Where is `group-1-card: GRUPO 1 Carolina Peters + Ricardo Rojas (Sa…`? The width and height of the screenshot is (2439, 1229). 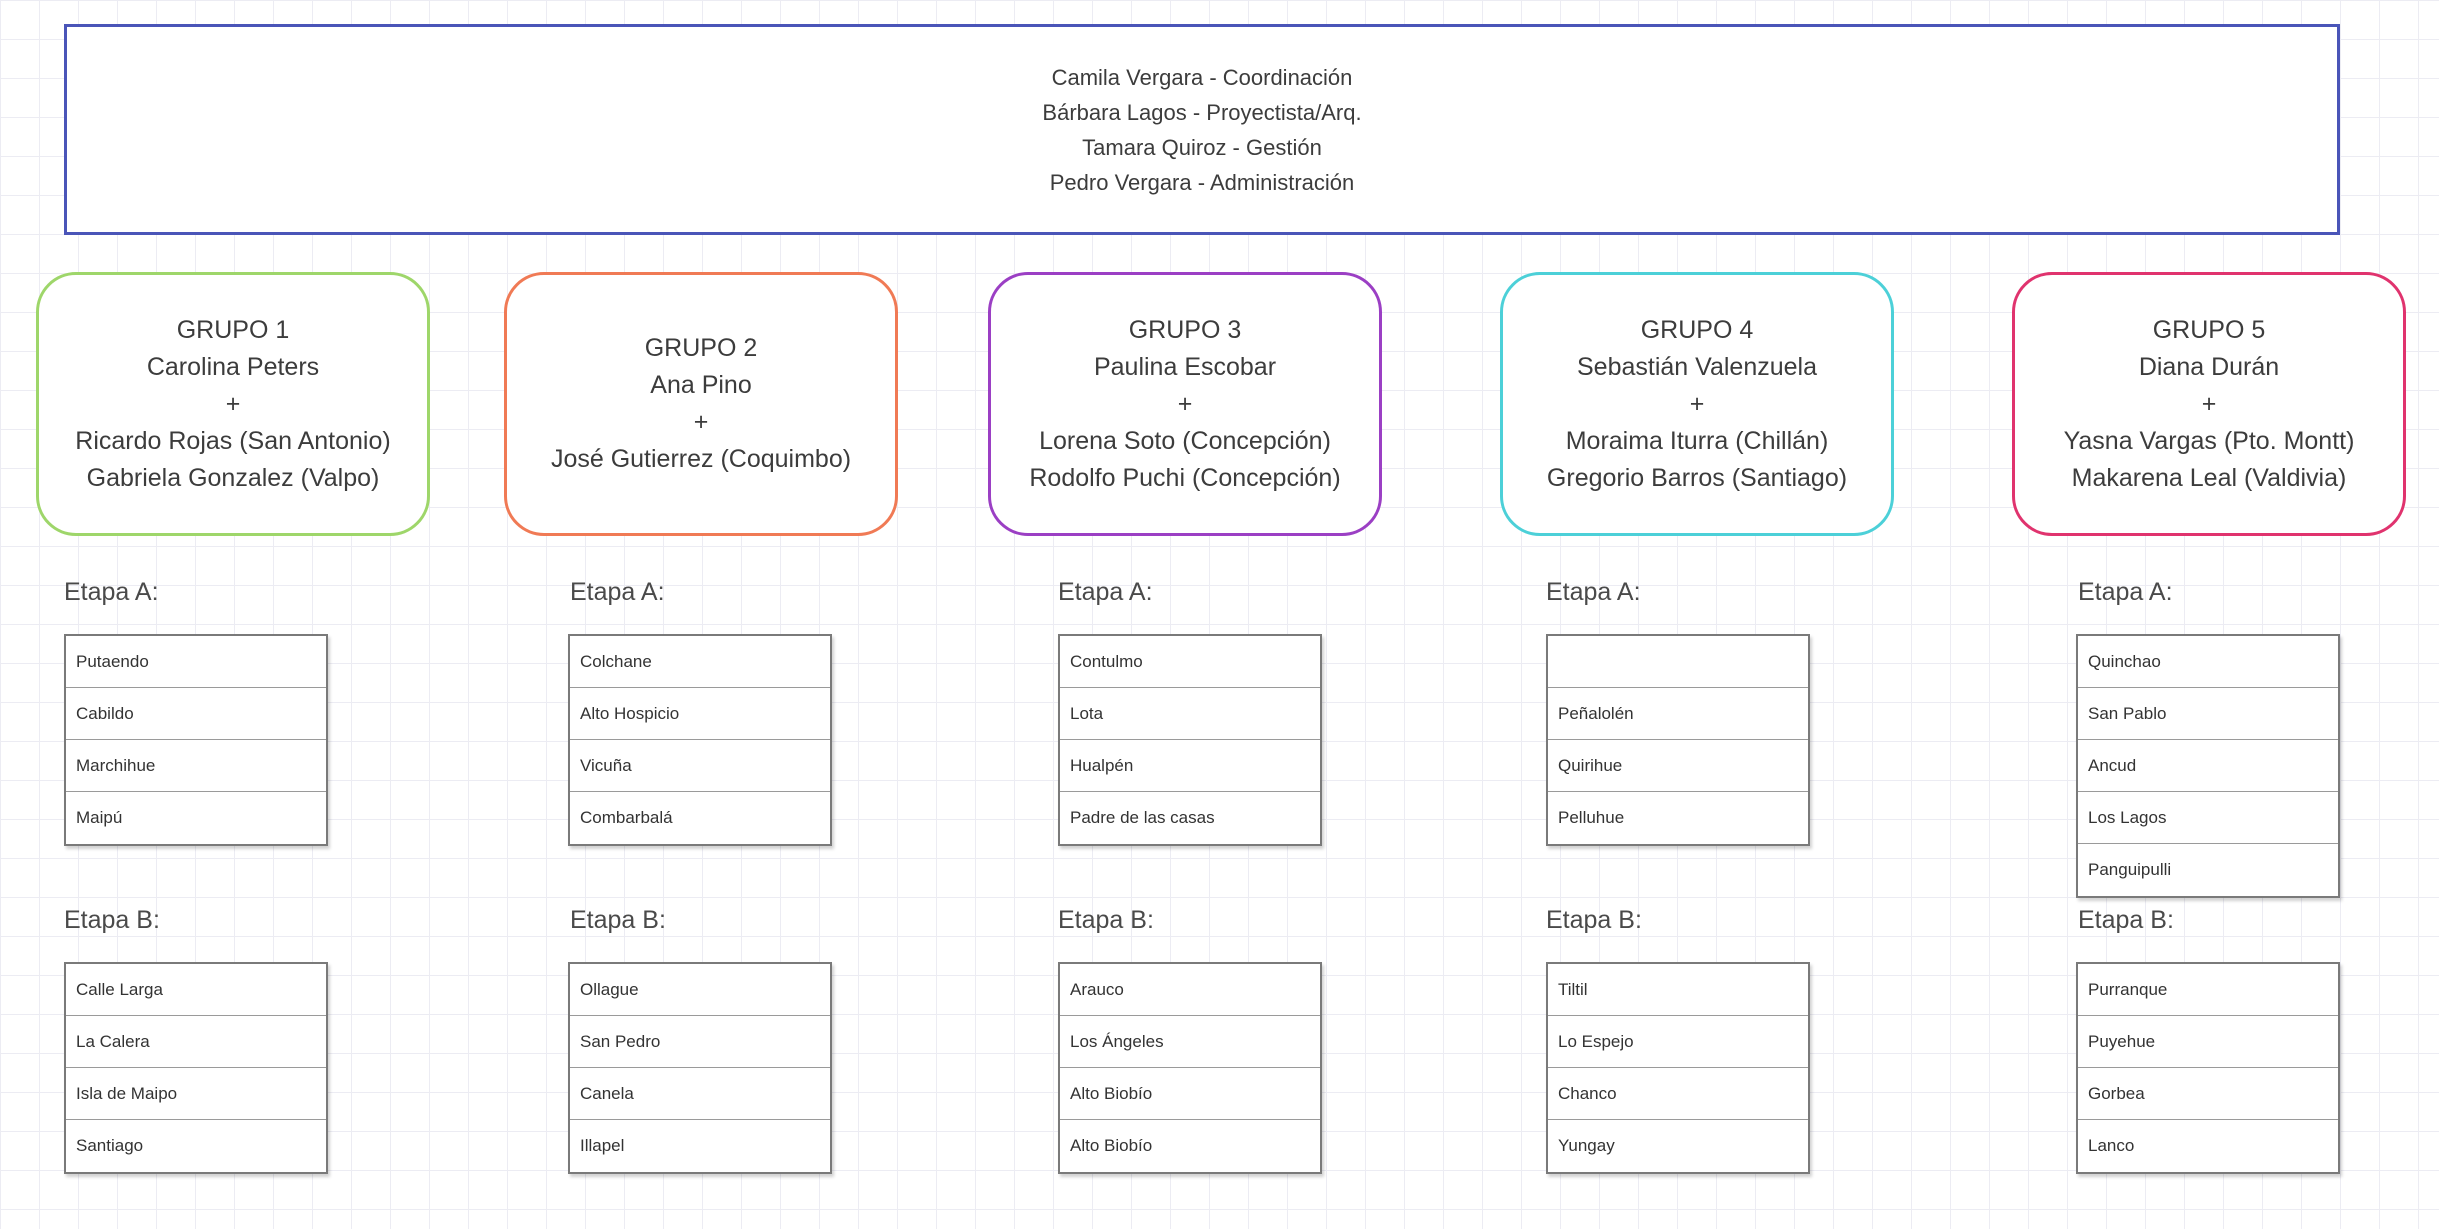
group-1-card: GRUPO 1 Carolina Peters + Ricardo Rojas (Sa… is located at coordinates (233, 404).